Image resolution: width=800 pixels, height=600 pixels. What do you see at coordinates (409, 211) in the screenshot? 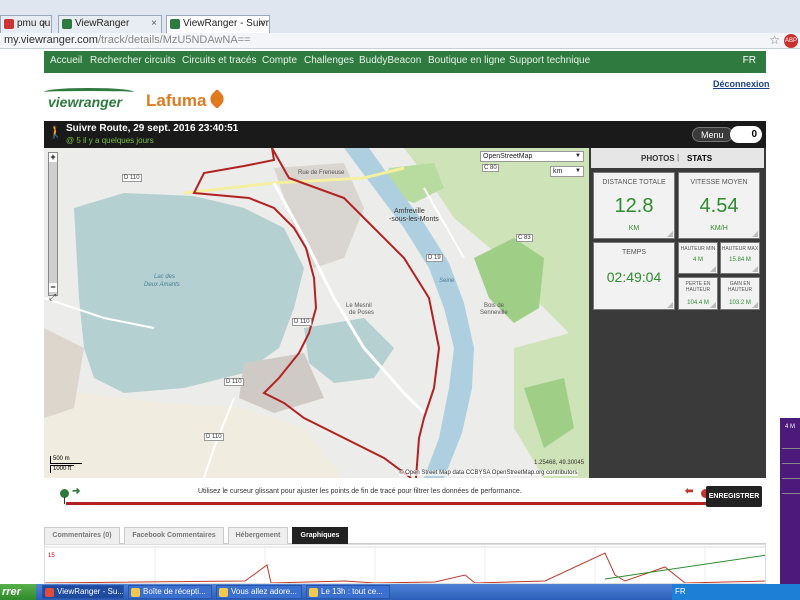
I see `map-label: Amfreville` at bounding box center [409, 211].